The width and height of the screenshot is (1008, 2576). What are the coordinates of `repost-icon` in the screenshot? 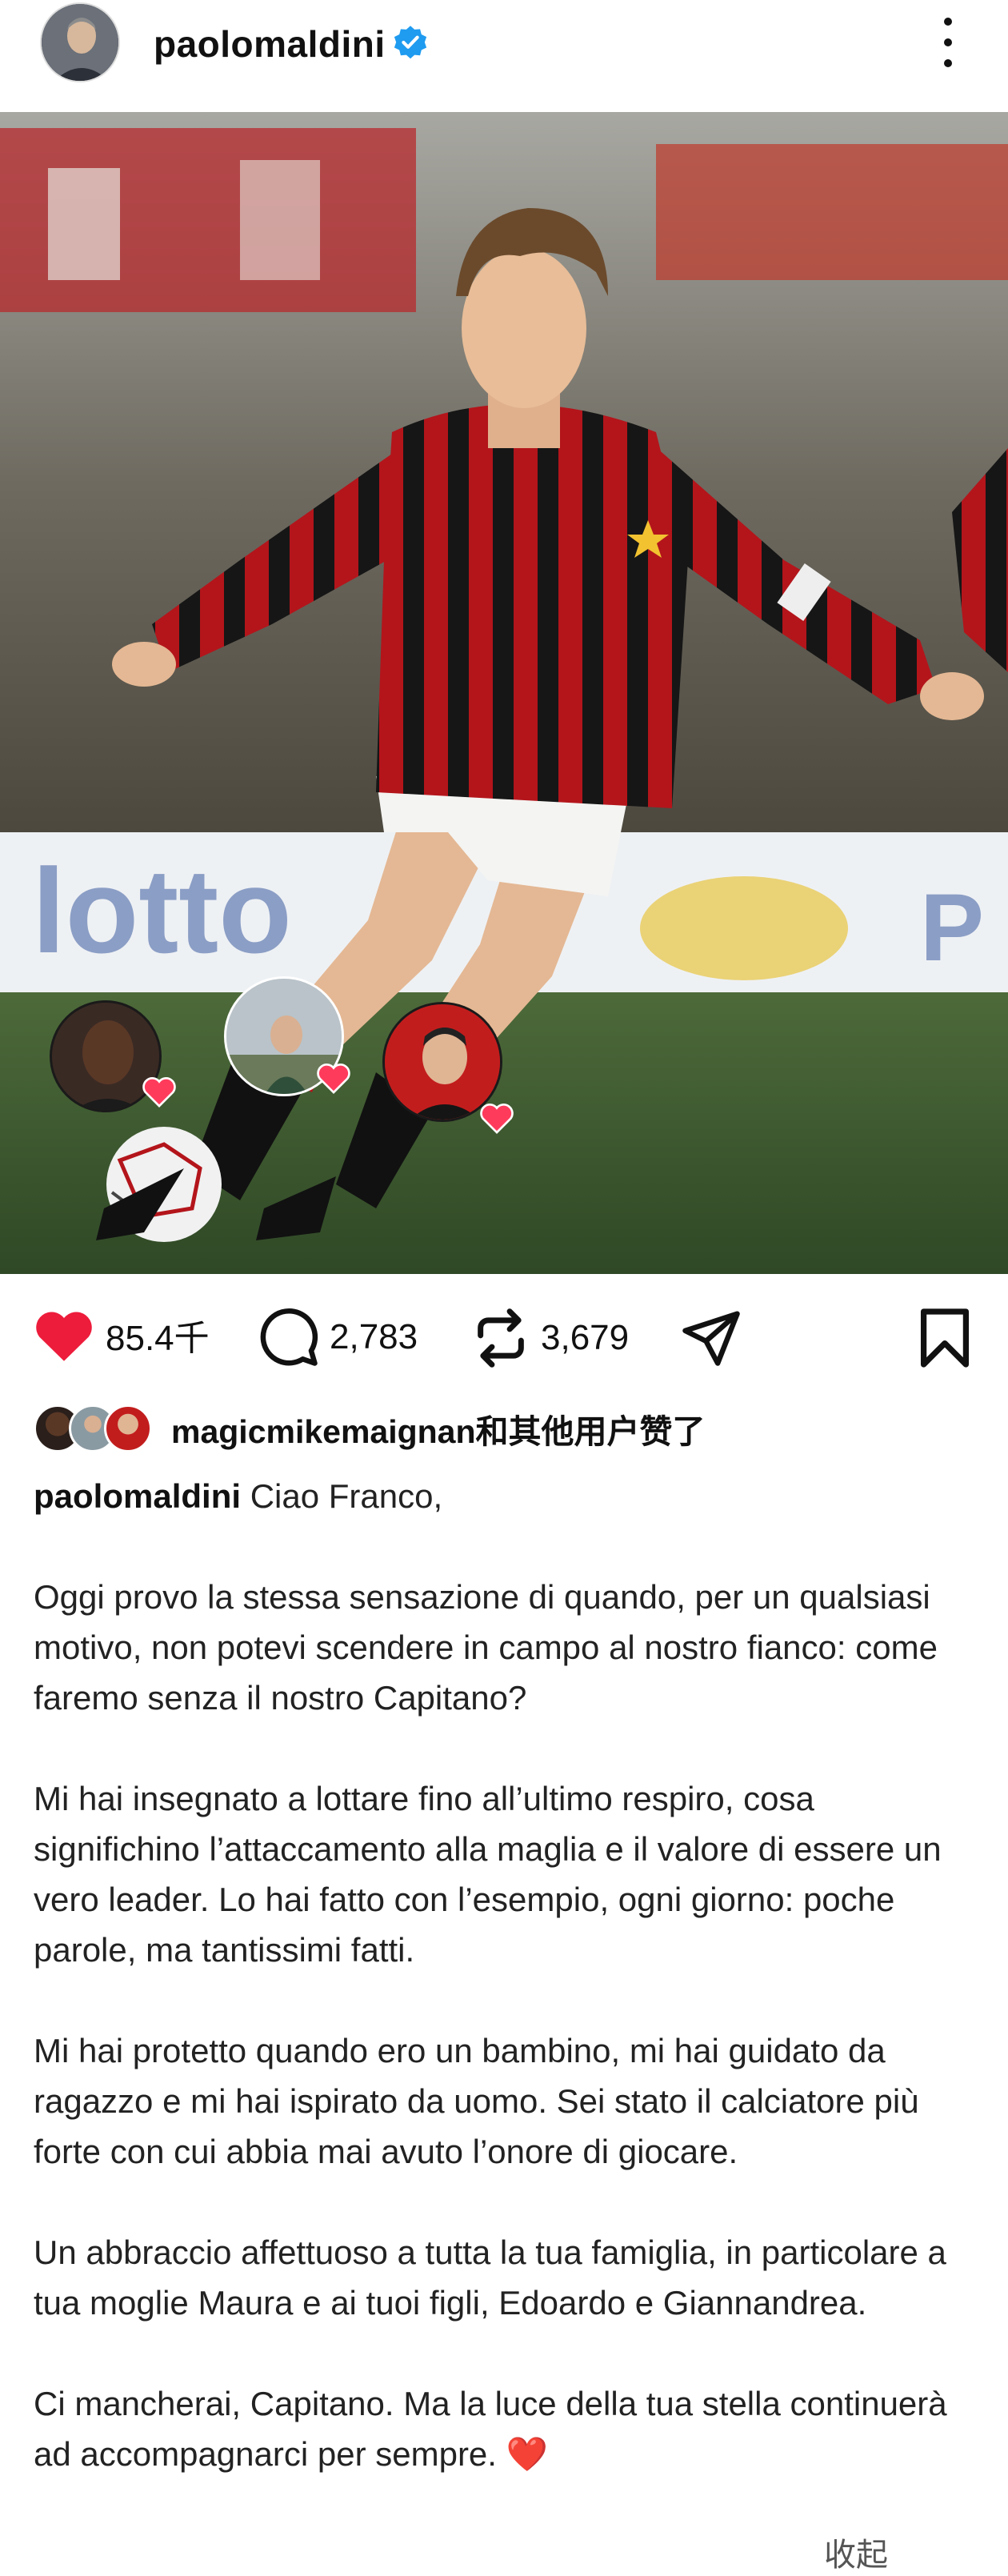 It's located at (501, 1338).